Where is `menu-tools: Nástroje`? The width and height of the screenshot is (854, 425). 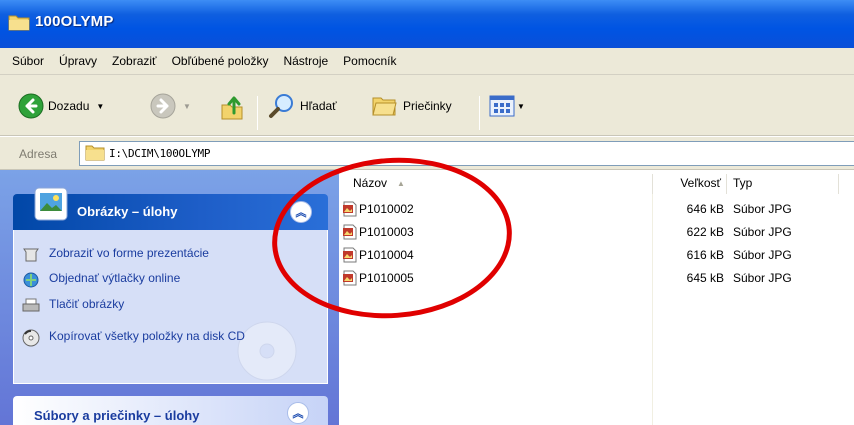
menu-tools: Nástroje is located at coordinates (305, 61).